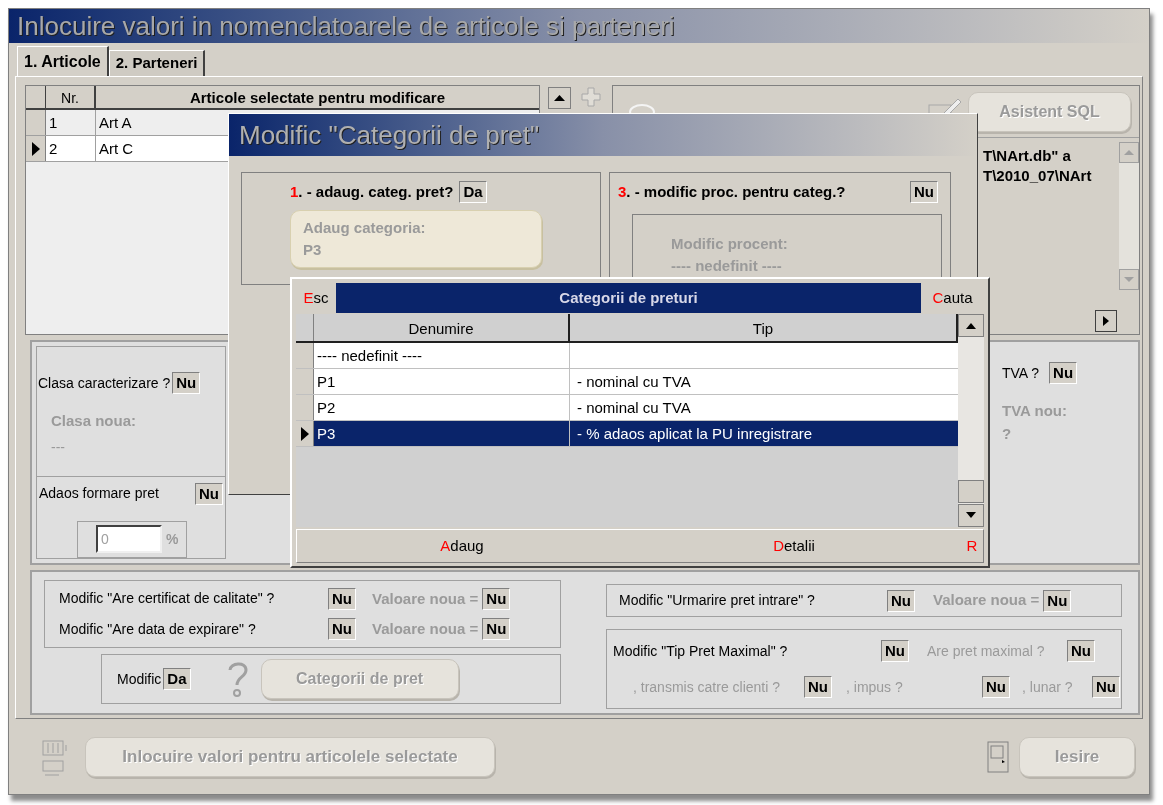 The image size is (1163, 805). What do you see at coordinates (365, 227) in the screenshot?
I see `card-label: Adaug categoria:` at bounding box center [365, 227].